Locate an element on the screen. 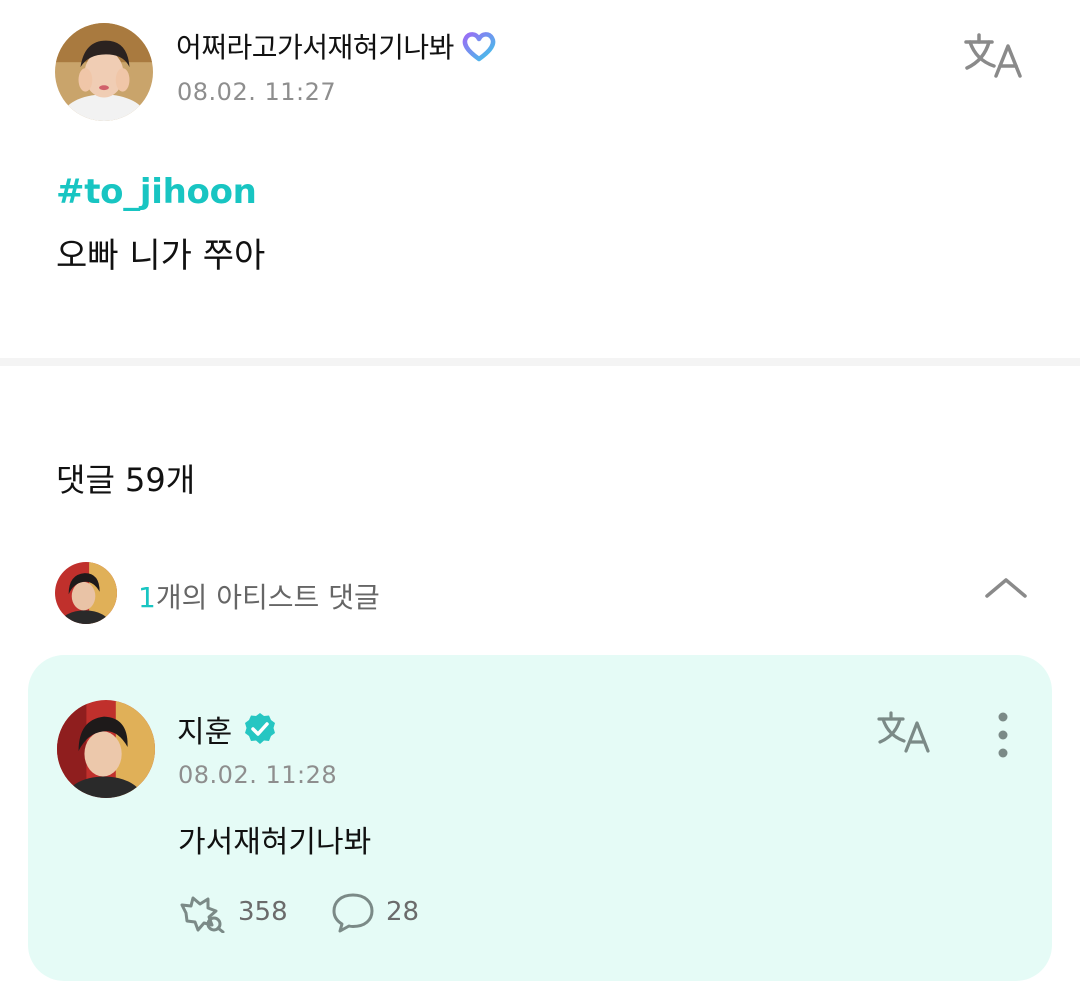 This screenshot has height=1003, width=1080. artist-comment-avatar is located at coordinates (106, 749).